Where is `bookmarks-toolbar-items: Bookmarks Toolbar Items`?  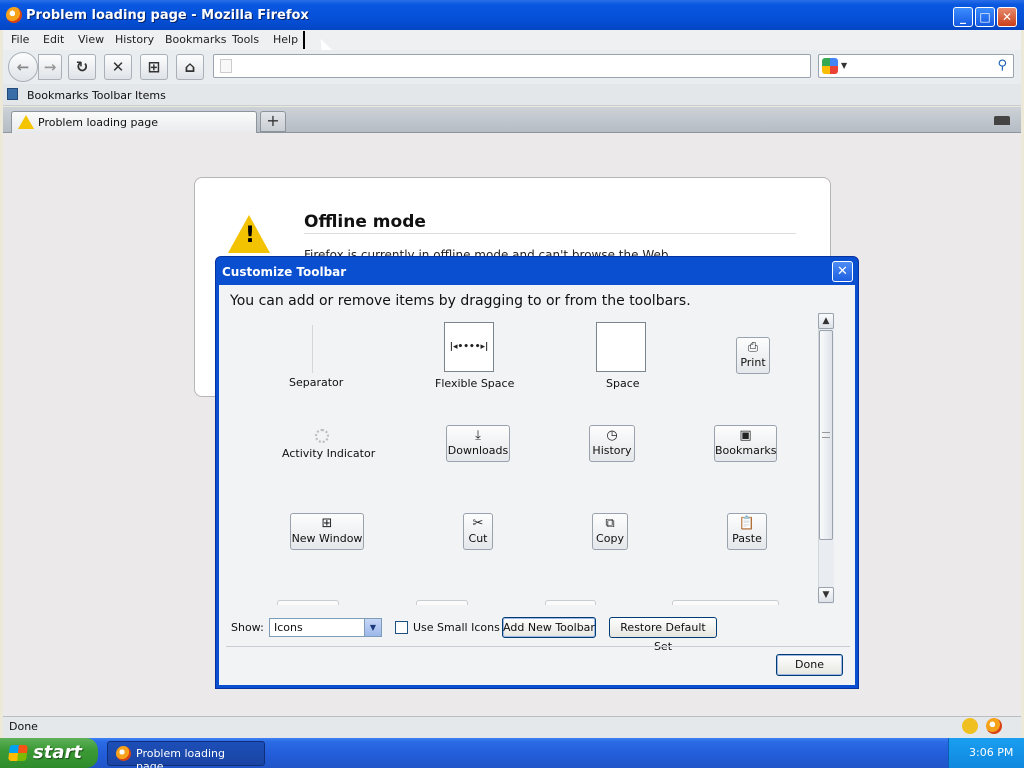 bookmarks-toolbar-items: Bookmarks Toolbar Items is located at coordinates (96, 95).